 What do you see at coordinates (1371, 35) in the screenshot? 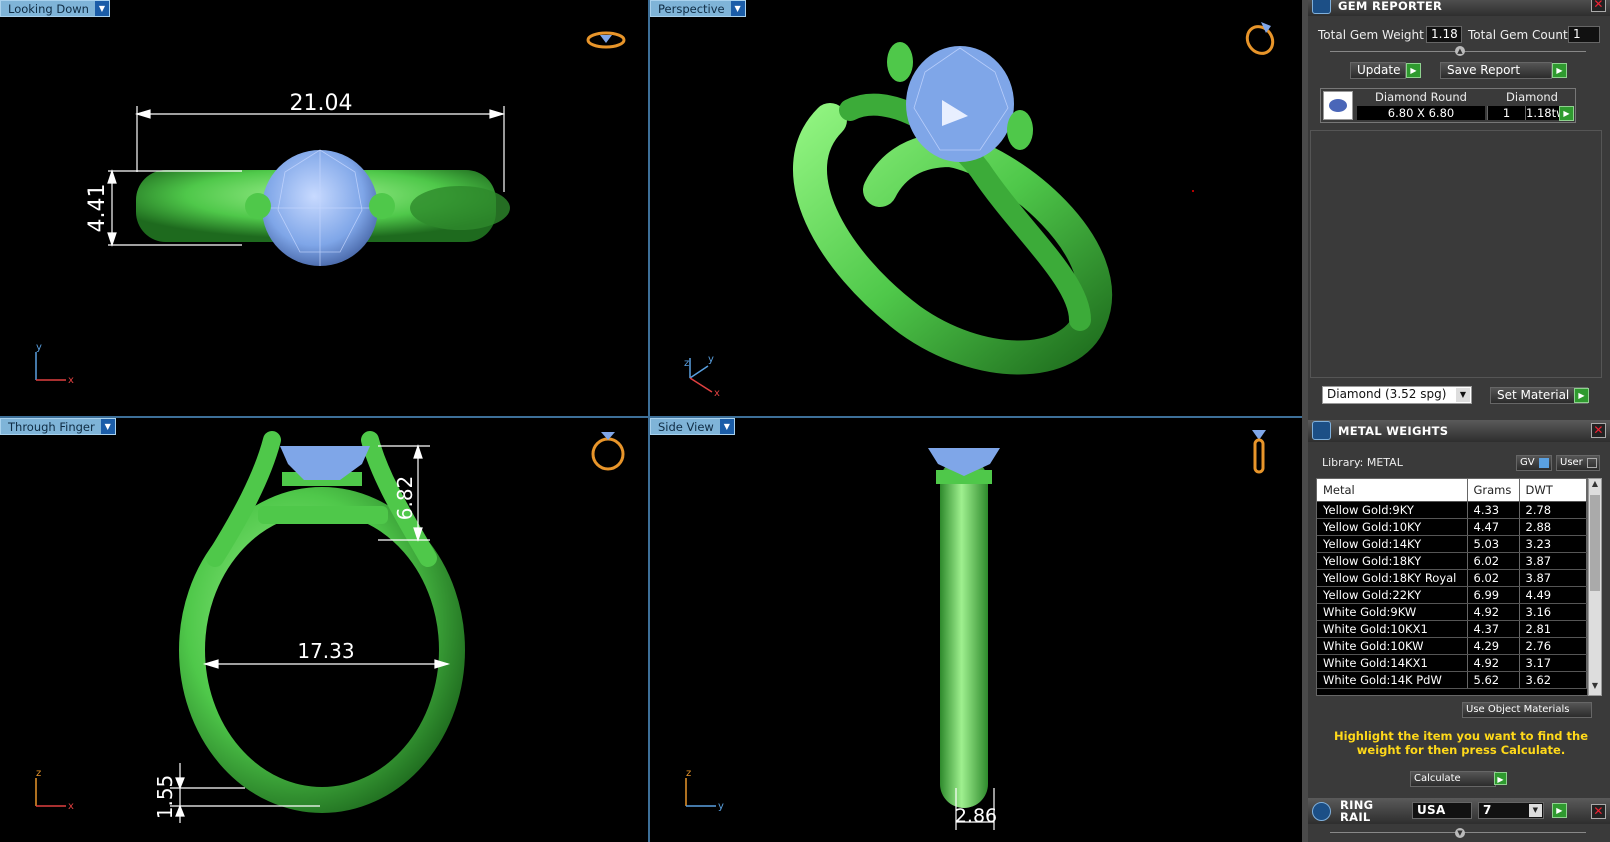
I see `total-gem-weight-label: Total Gem Weight` at bounding box center [1371, 35].